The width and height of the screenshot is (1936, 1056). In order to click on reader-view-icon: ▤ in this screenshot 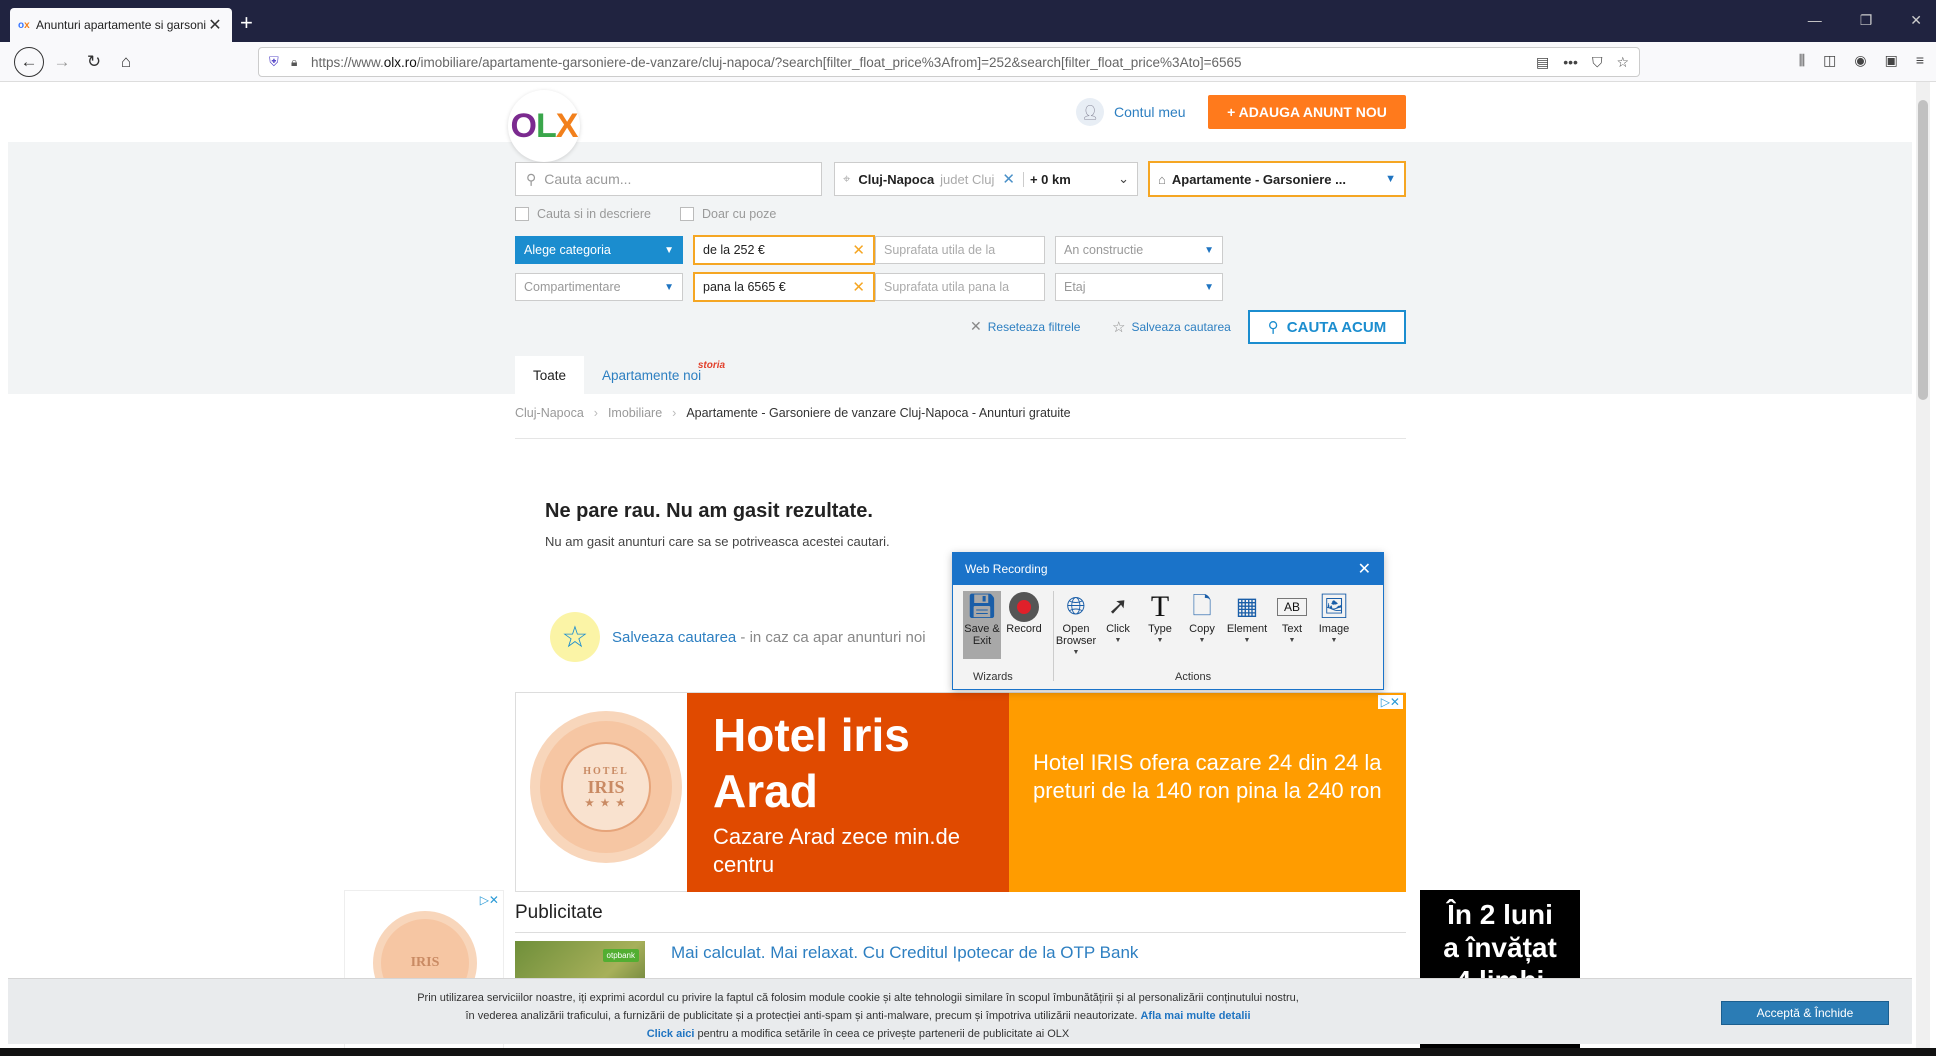, I will do `click(1542, 62)`.